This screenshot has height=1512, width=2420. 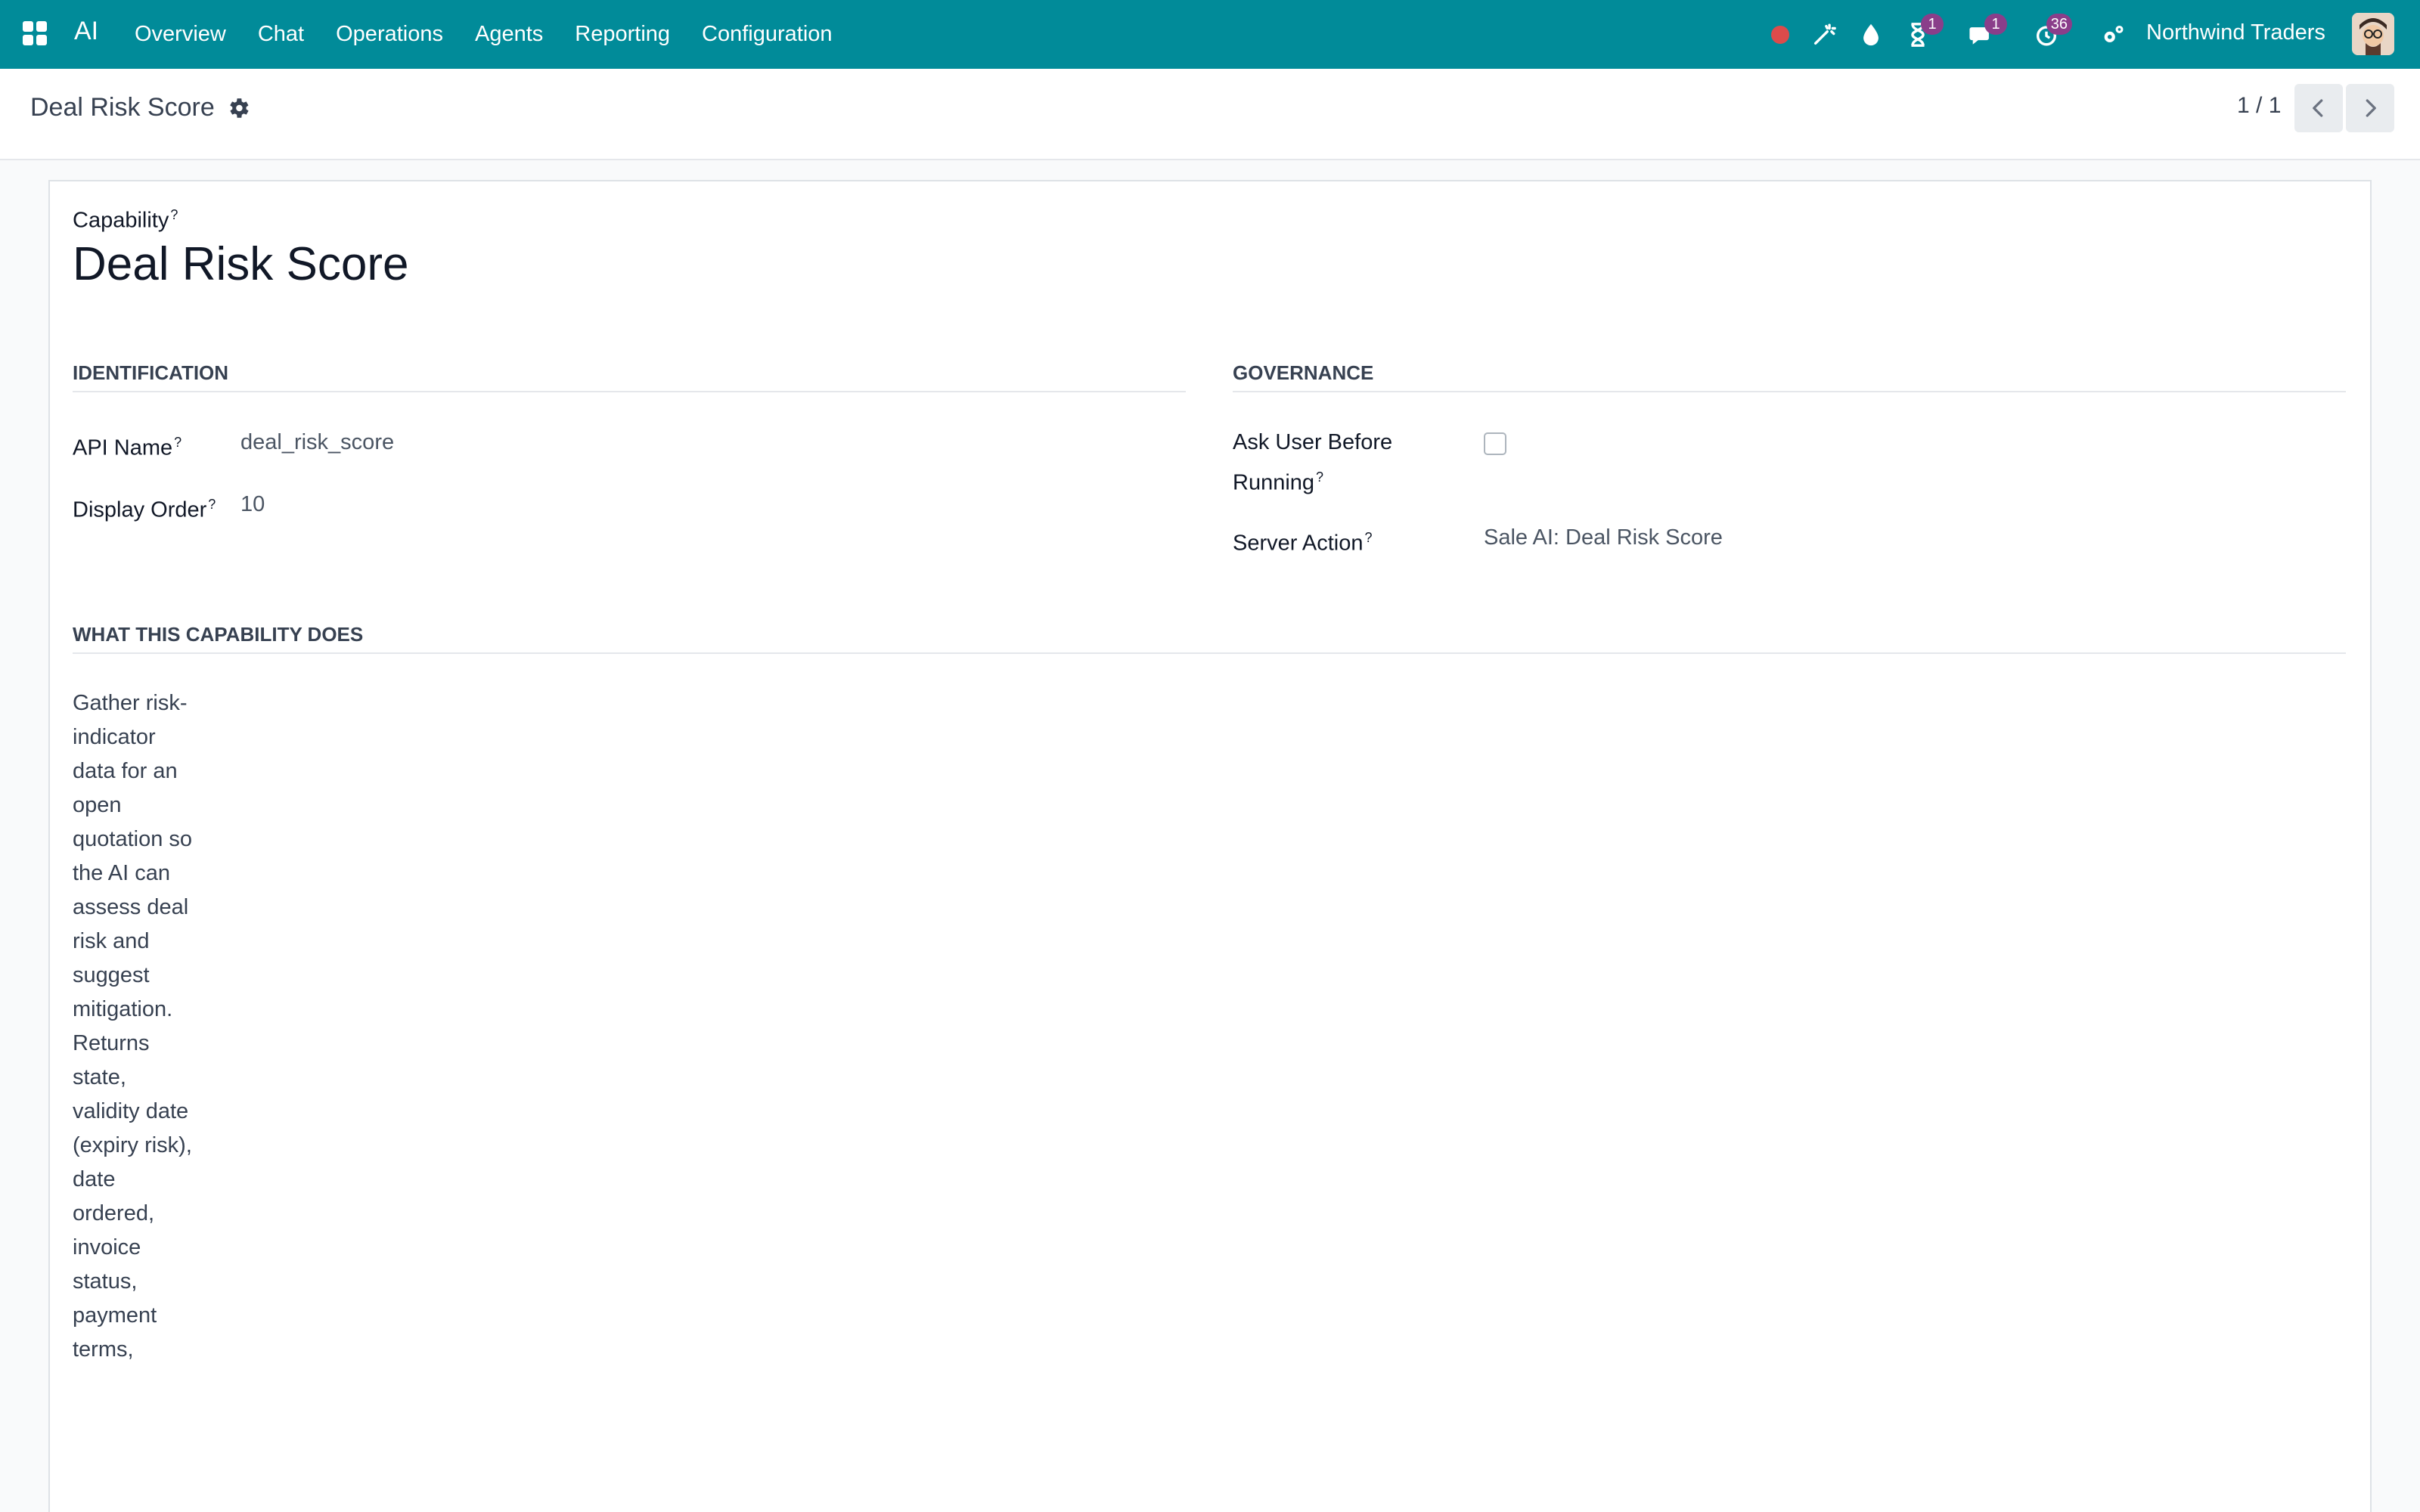 I want to click on control-panel: Deal Risk Score 1 / 1, so click(x=1210, y=114).